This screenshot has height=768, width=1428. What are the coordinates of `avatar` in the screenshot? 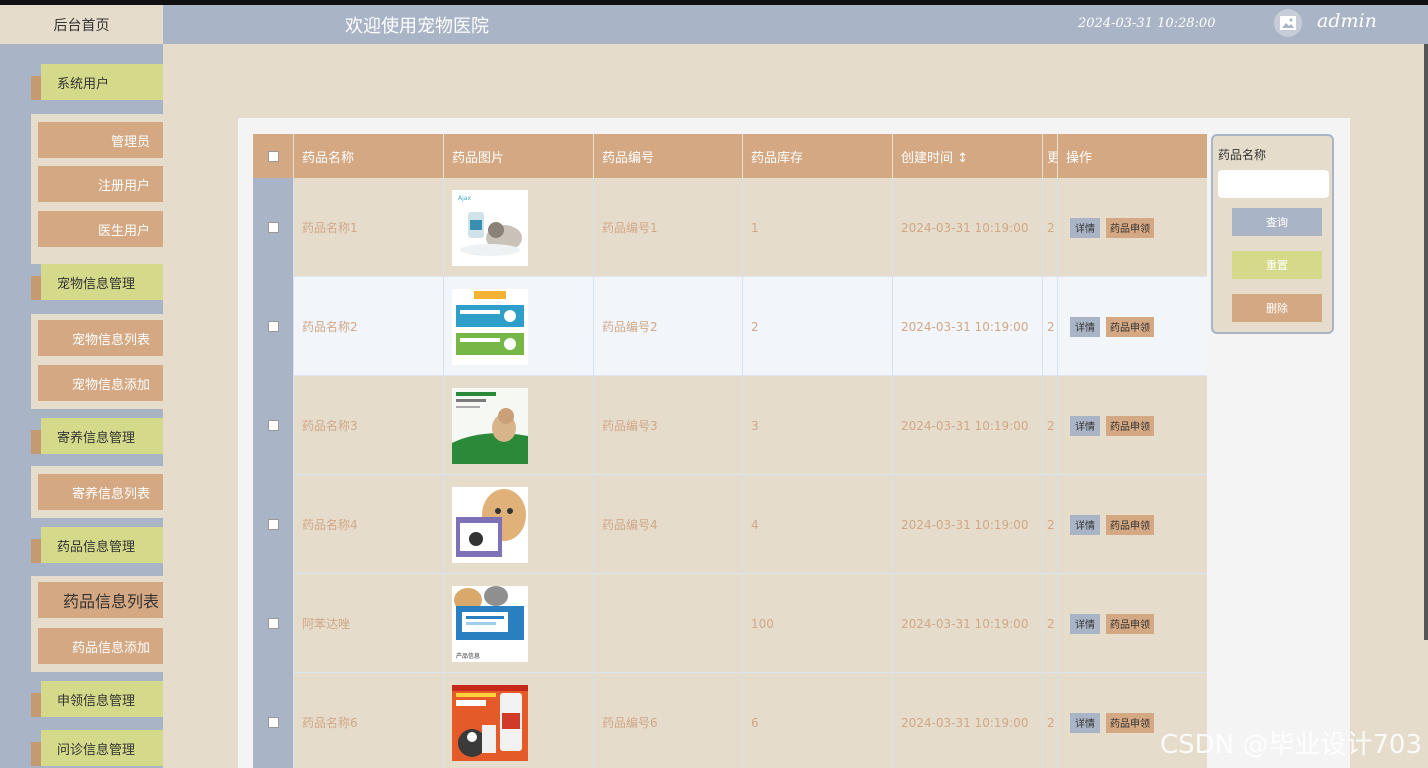 It's located at (1288, 23).